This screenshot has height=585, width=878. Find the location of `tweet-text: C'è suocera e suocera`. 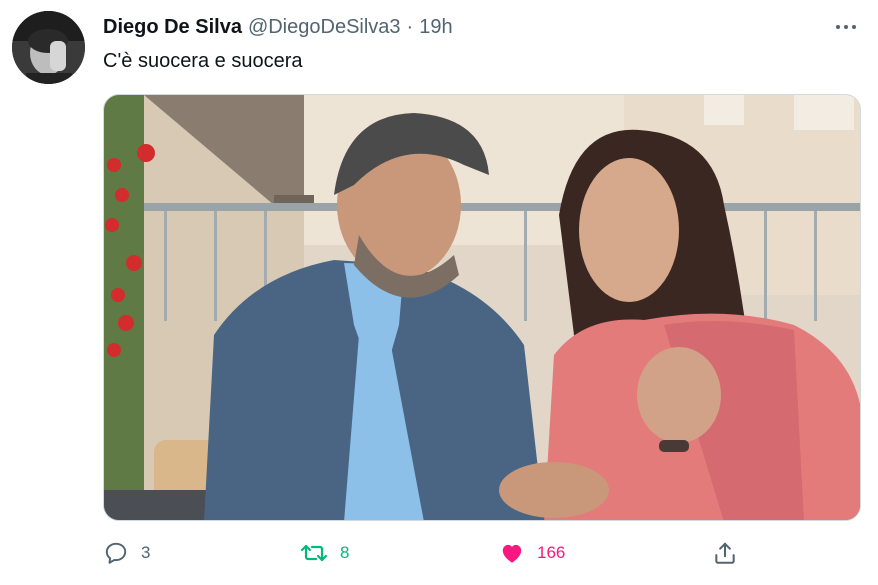

tweet-text: C'è suocera e suocera is located at coordinates (203, 61).